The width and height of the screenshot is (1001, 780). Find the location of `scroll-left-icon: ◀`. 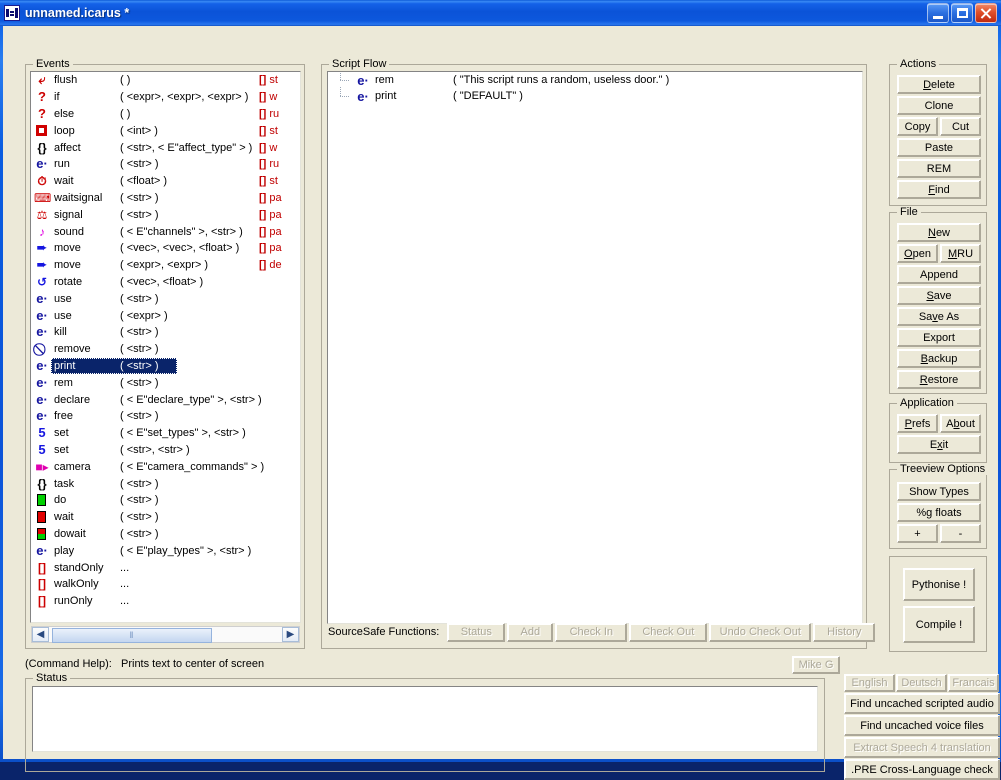

scroll-left-icon: ◀ is located at coordinates (40, 634).